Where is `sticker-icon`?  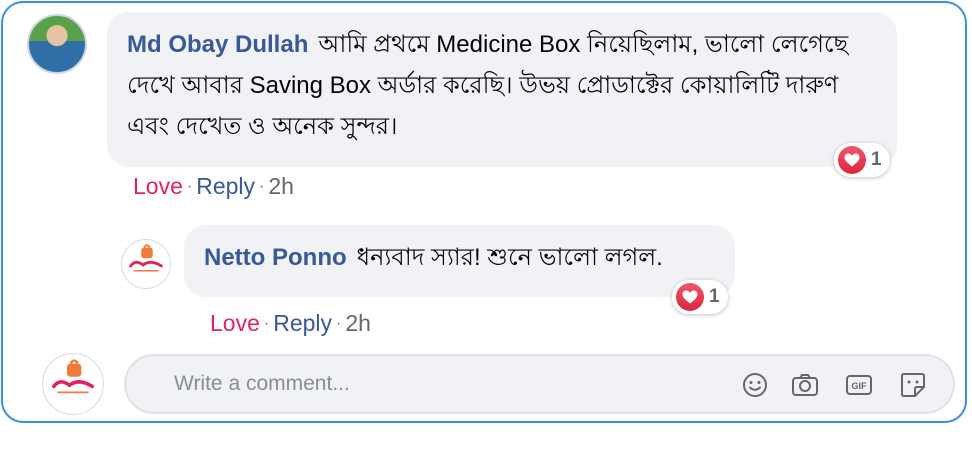 sticker-icon is located at coordinates (913, 385).